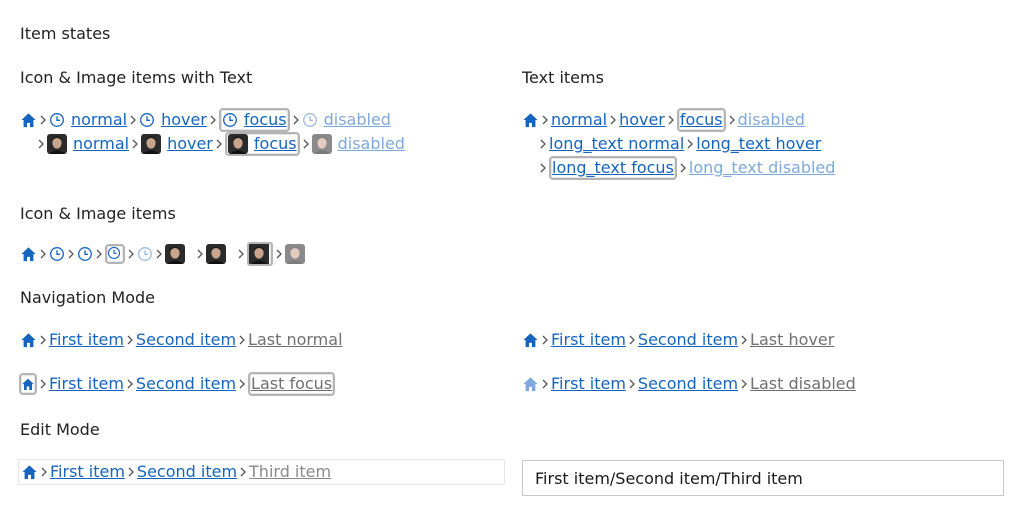 The height and width of the screenshot is (518, 1024). Describe the element at coordinates (65, 33) in the screenshot. I see `heading-item-states: Item states` at that location.